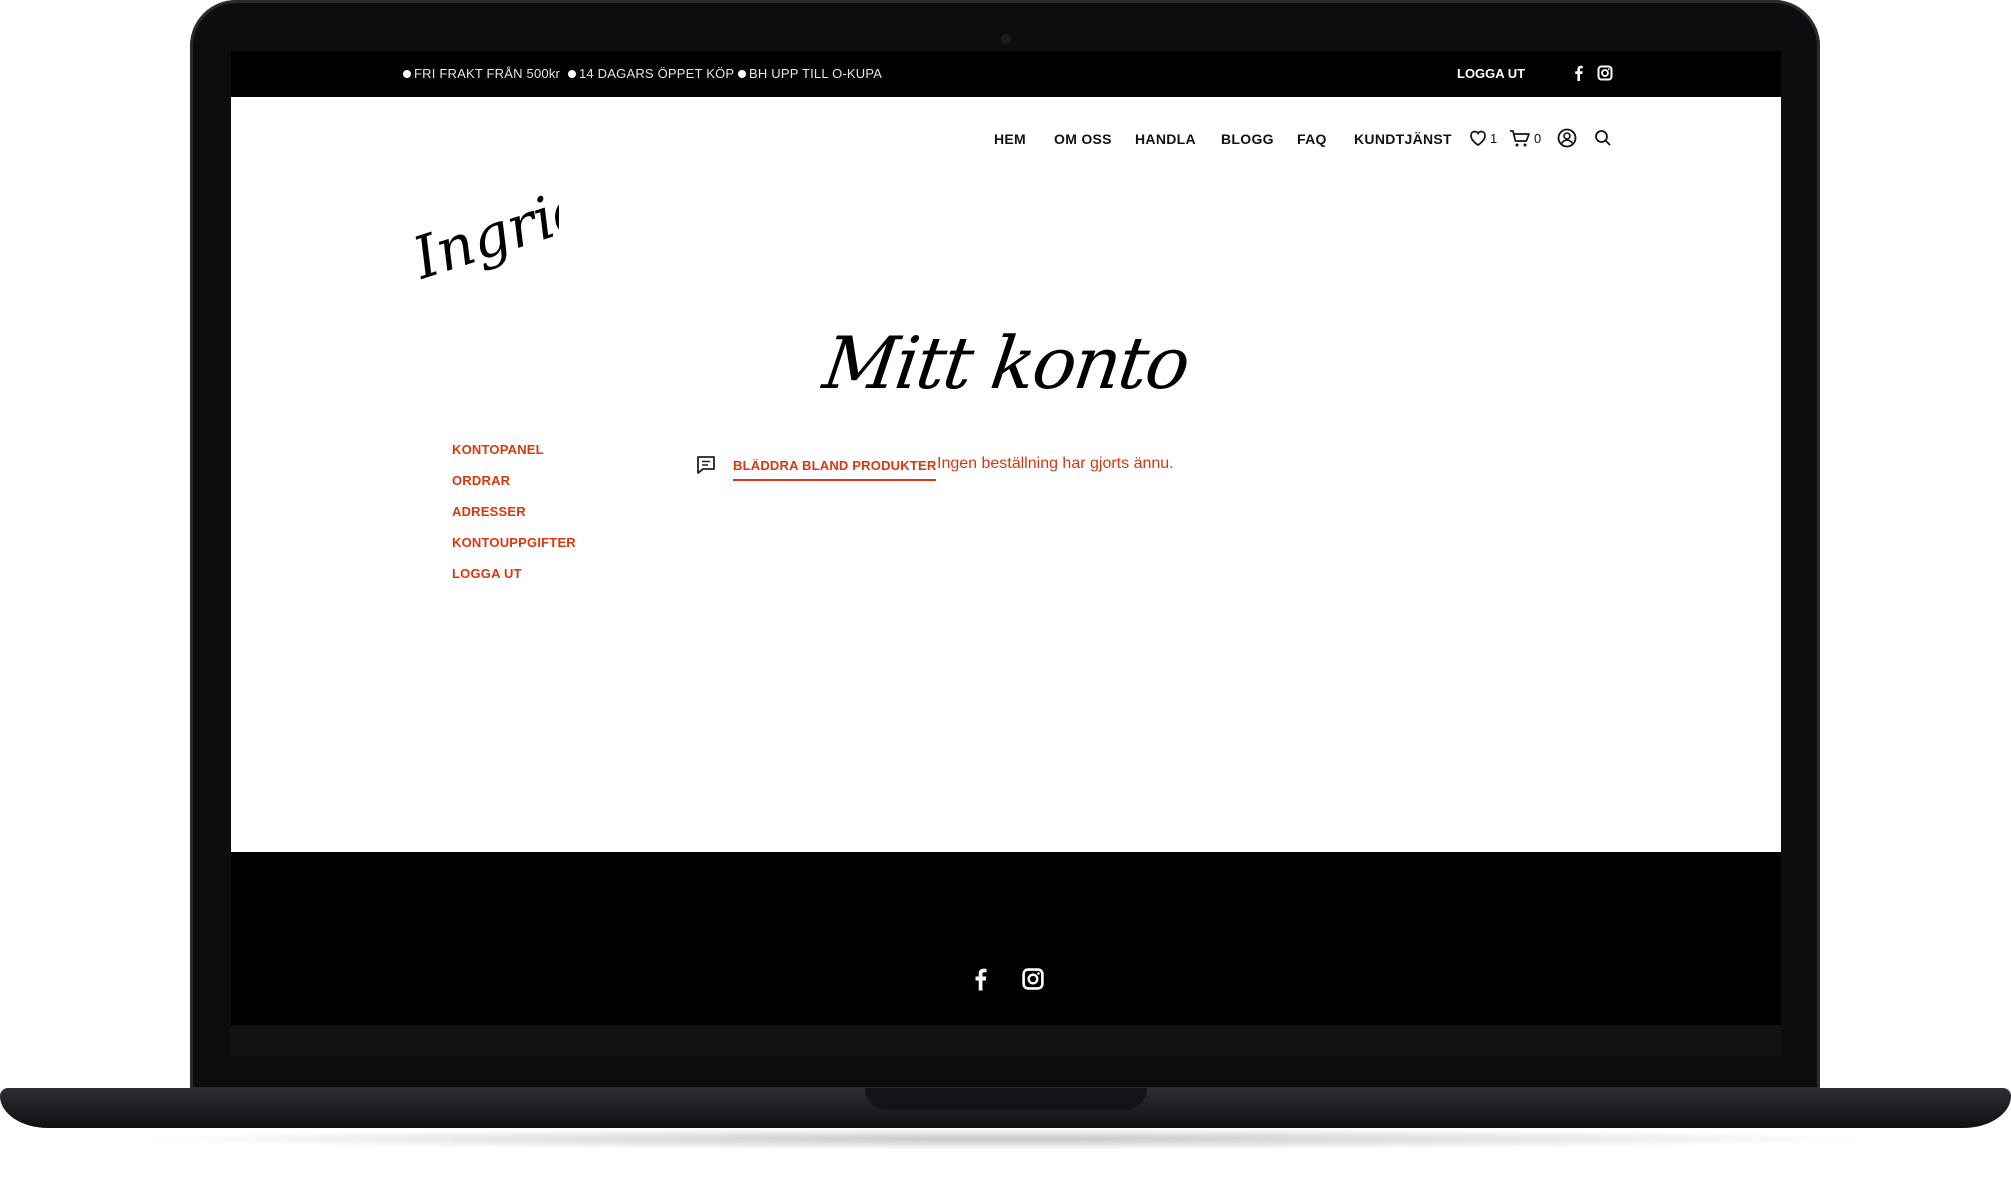  Describe the element at coordinates (657, 73) in the screenshot. I see `promo-text: 14 DAGARS ÖPPET KÖP` at that location.